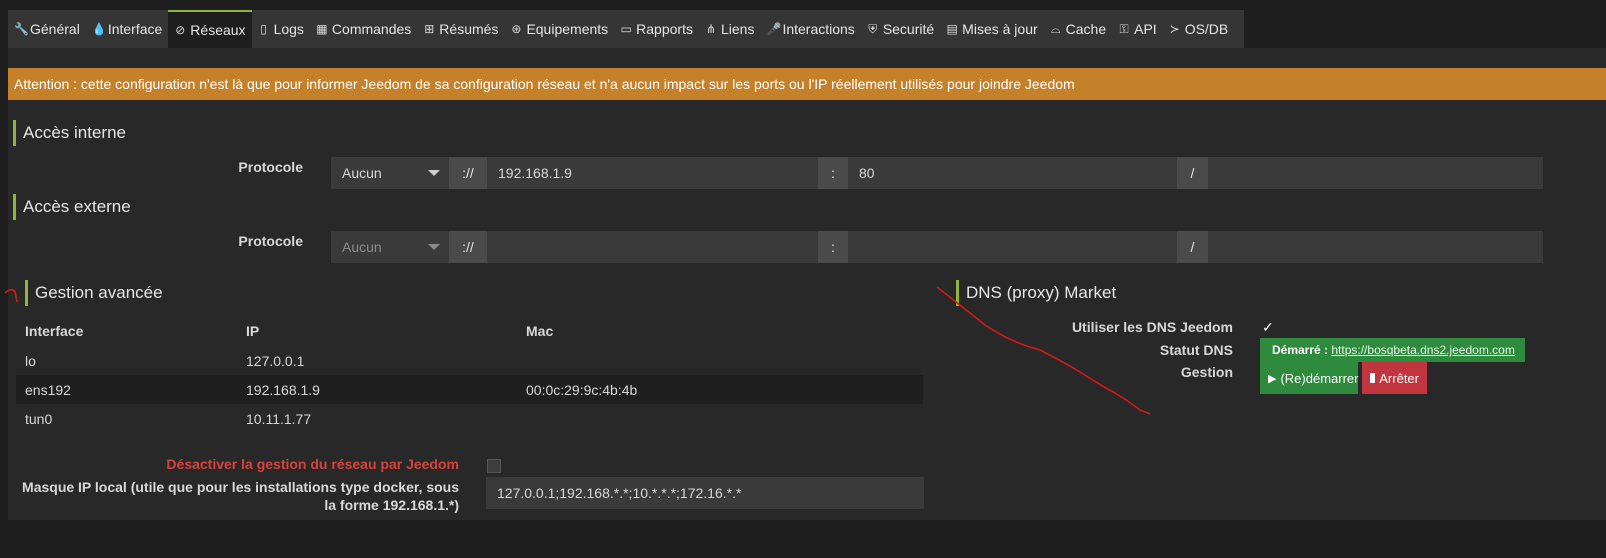  Describe the element at coordinates (1206, 29) in the screenshot. I see `tab-label: OS/DB` at that location.